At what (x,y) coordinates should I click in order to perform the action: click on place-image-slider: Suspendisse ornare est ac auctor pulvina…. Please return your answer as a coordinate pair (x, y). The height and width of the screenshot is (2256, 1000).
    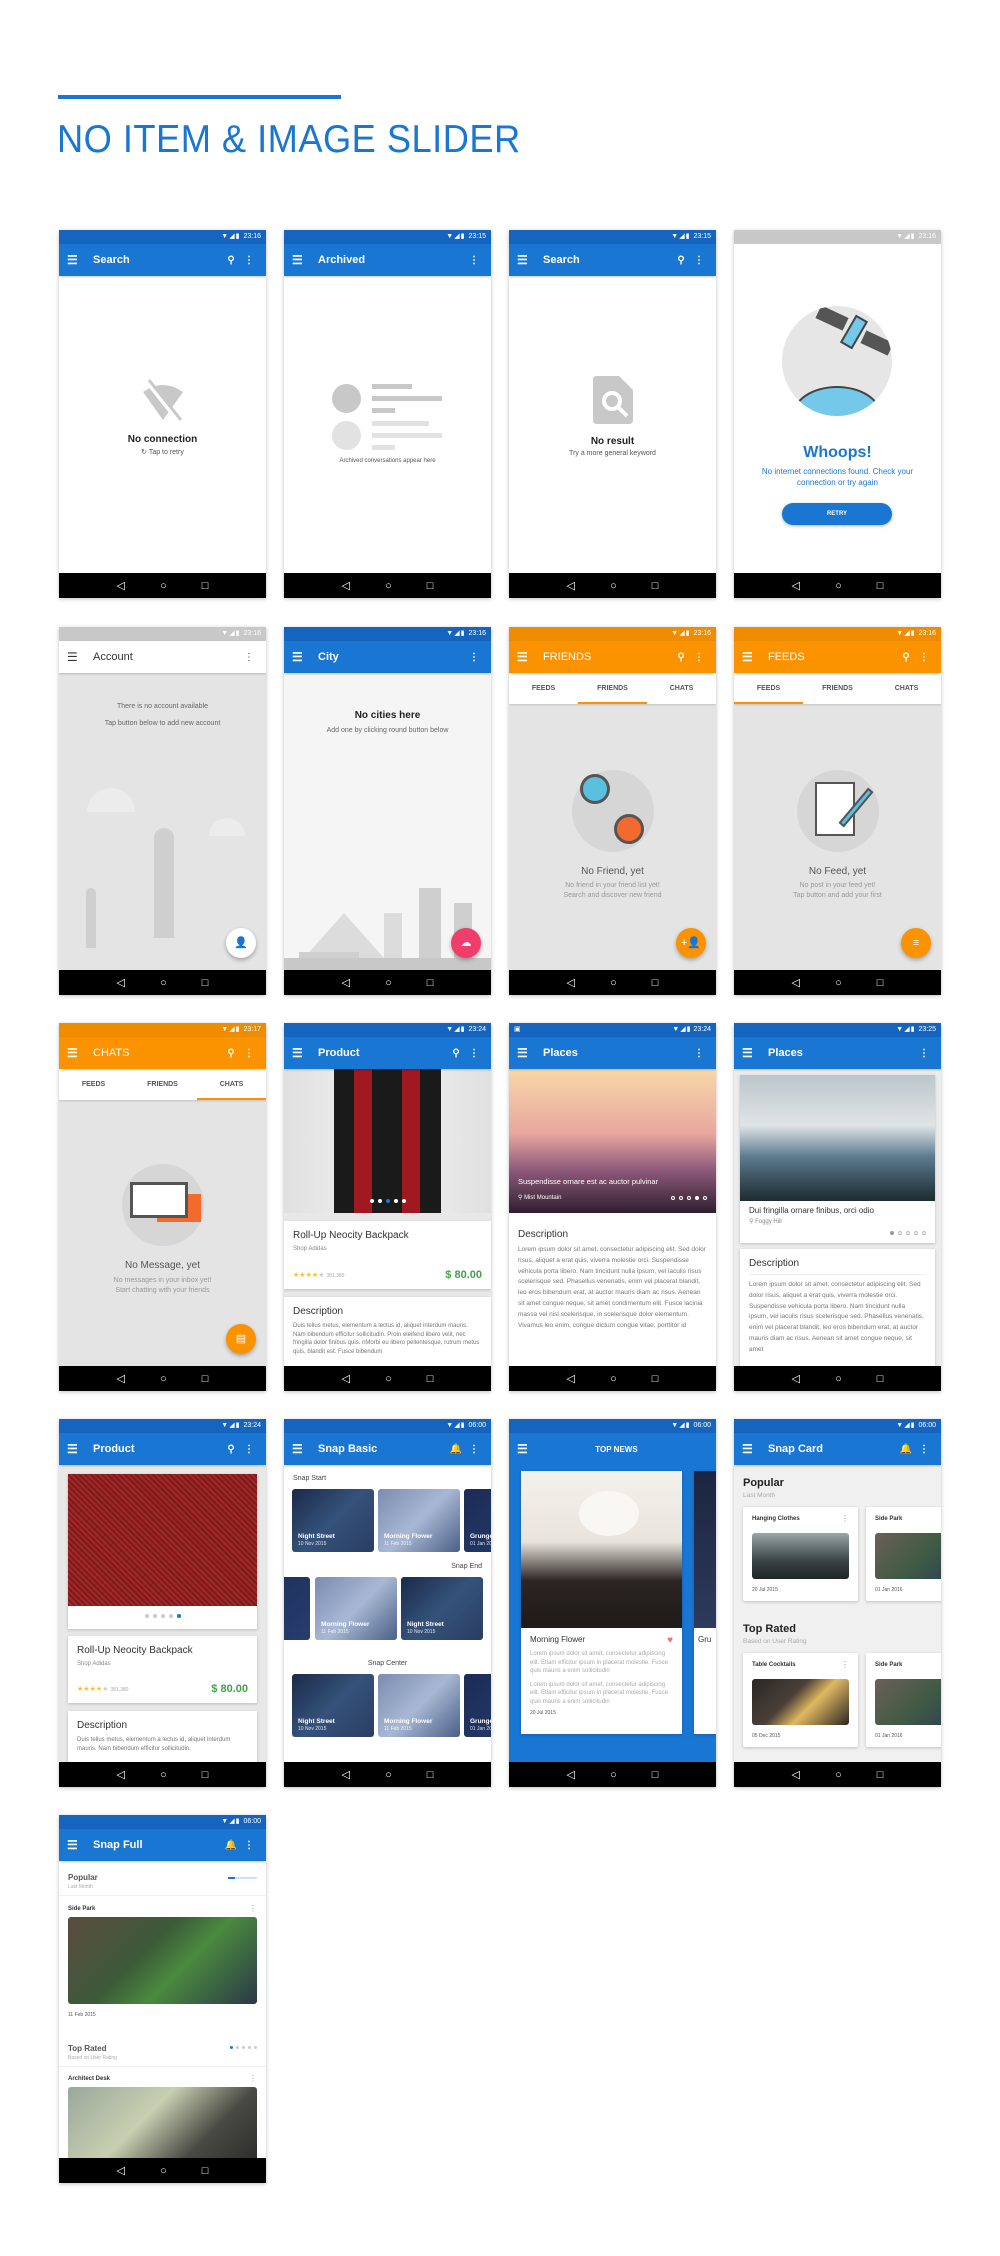
    Looking at the image, I should click on (612, 1141).